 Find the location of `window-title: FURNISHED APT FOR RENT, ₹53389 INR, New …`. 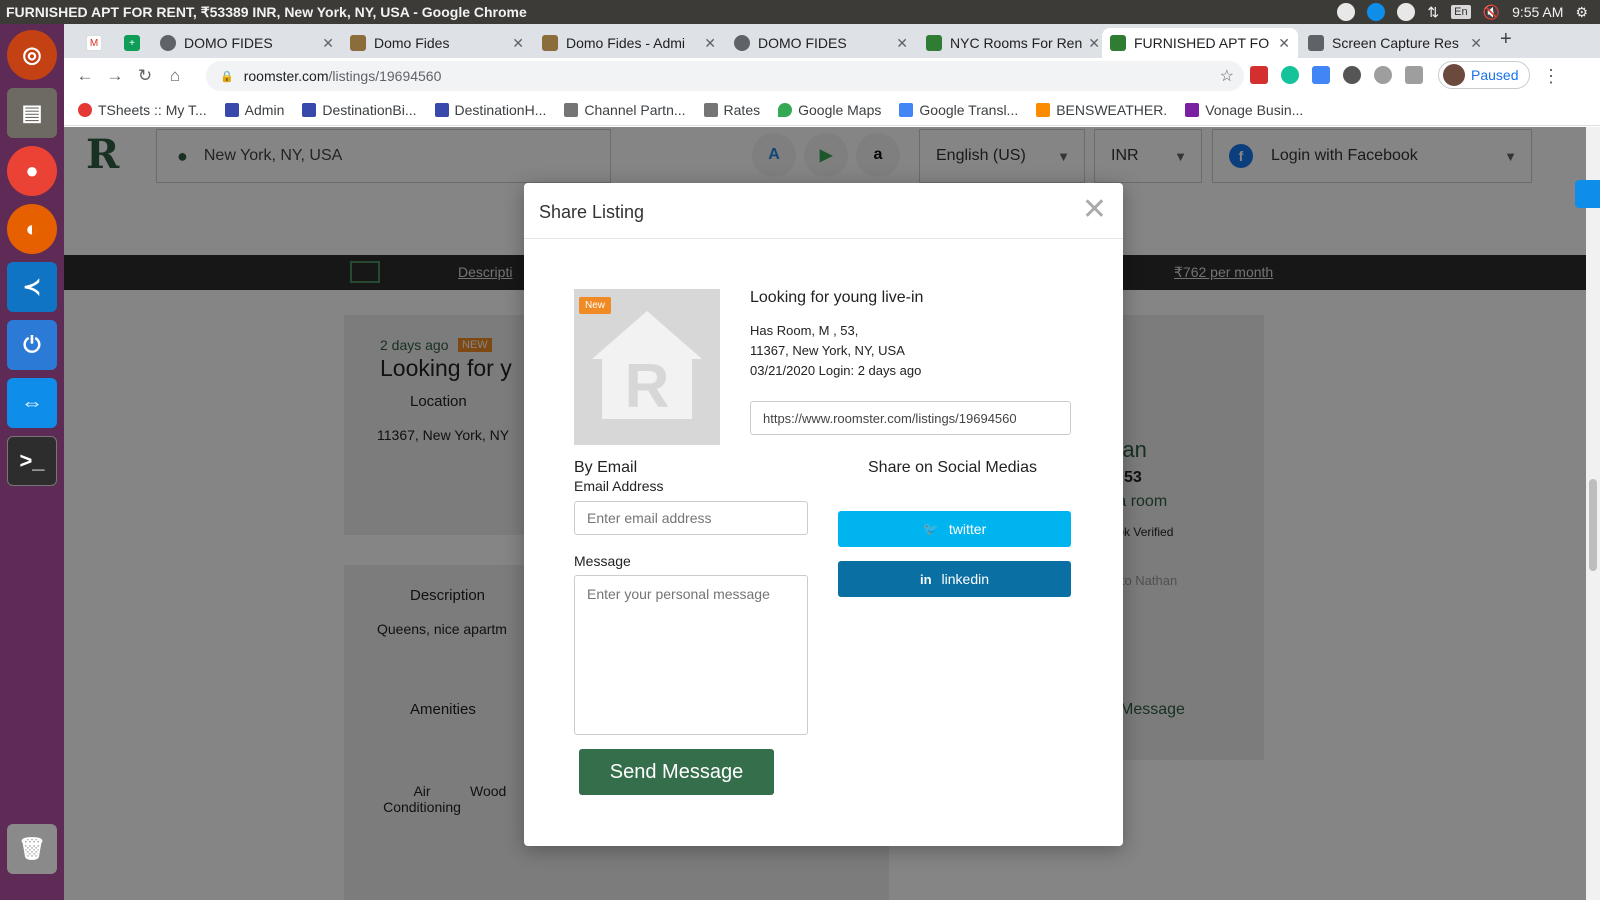

window-title: FURNISHED APT FOR RENT, ₹53389 INR, New … is located at coordinates (266, 11).